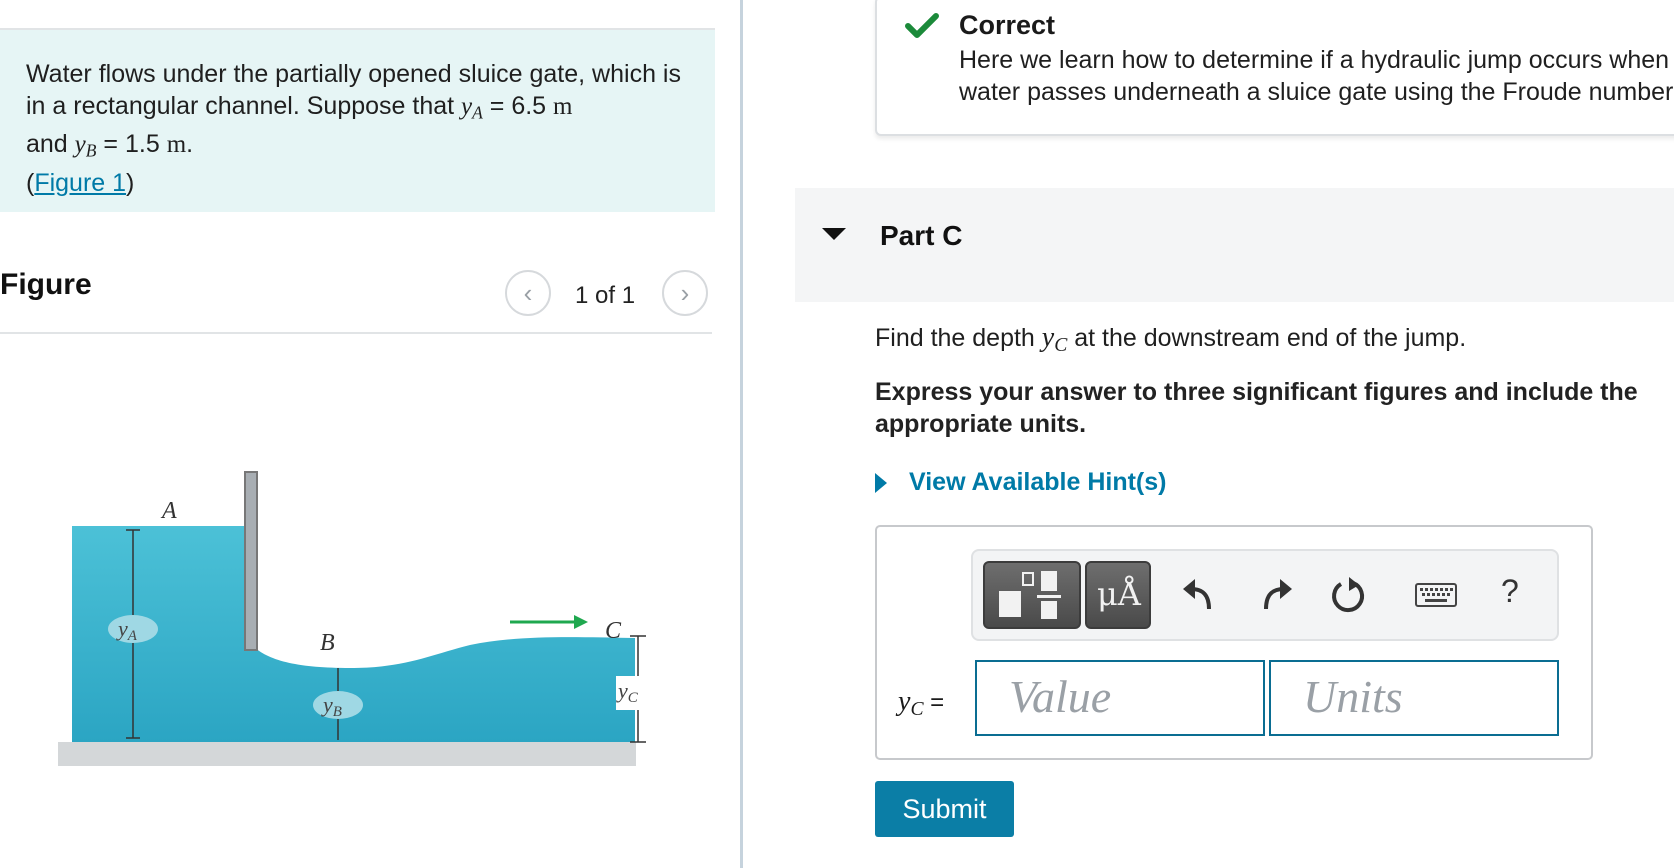  Describe the element at coordinates (1007, 25) in the screenshot. I see `feedback-status: Correct` at that location.